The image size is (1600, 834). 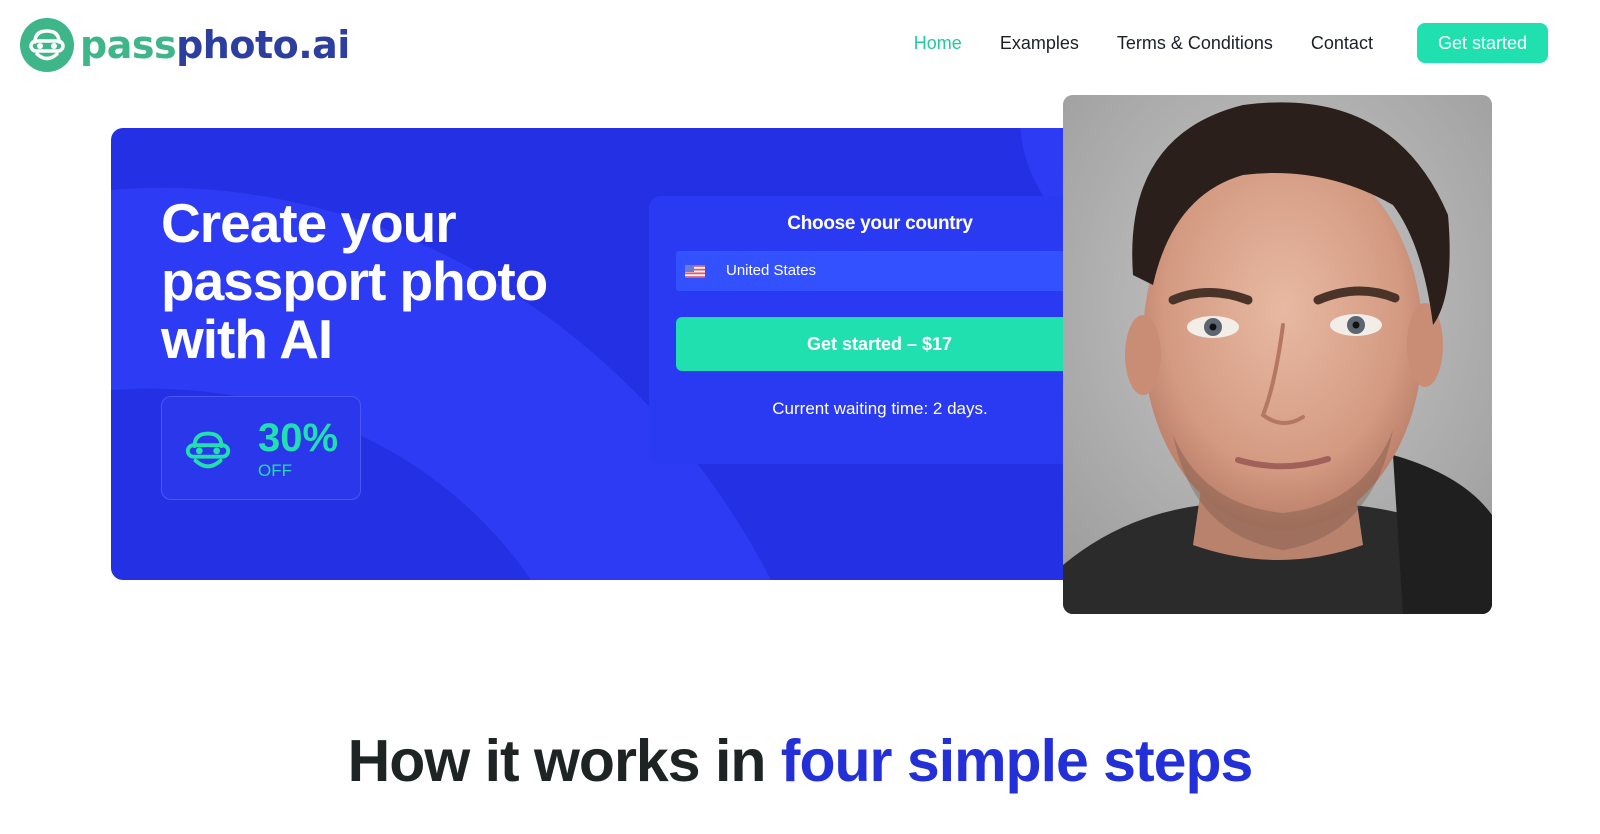 What do you see at coordinates (1039, 43) in the screenshot?
I see `nav-examples: Examples` at bounding box center [1039, 43].